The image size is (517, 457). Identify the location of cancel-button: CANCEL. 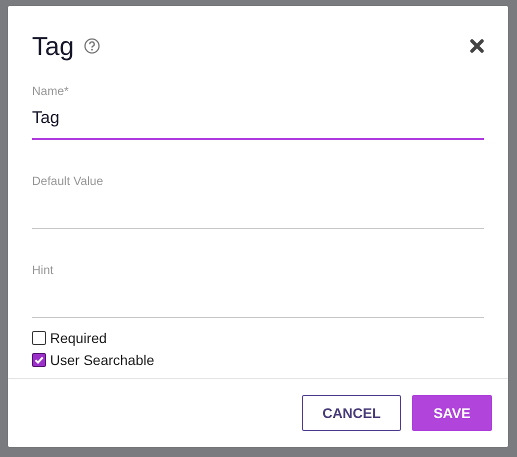
(351, 413).